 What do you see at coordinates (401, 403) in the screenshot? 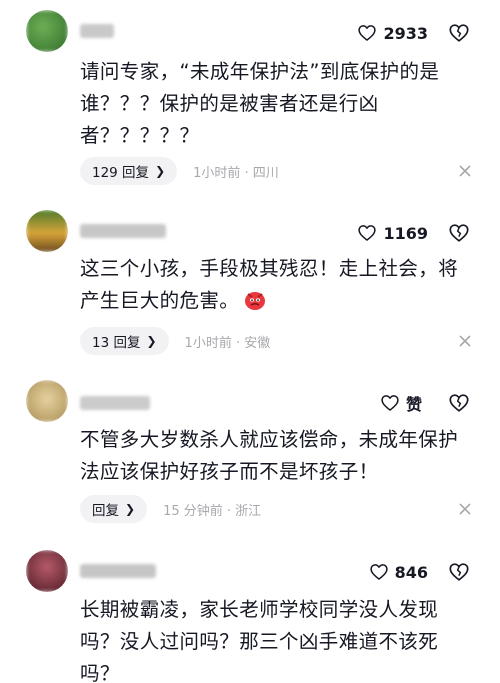
I see `like-button: 赞` at bounding box center [401, 403].